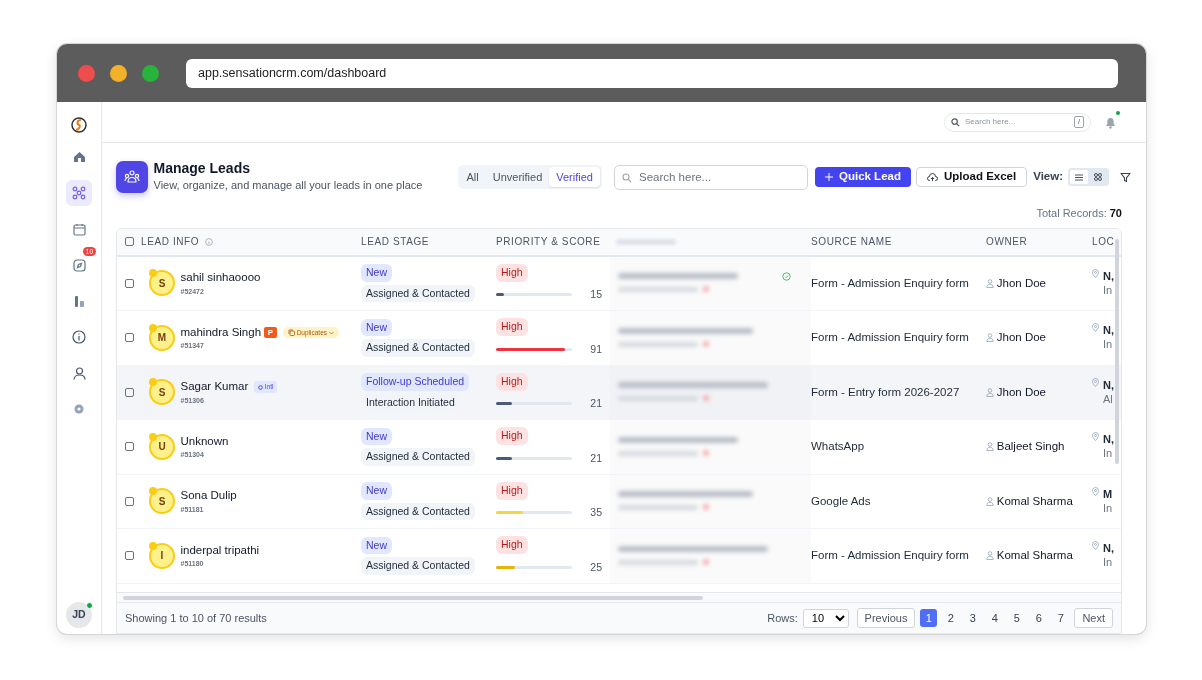 The width and height of the screenshot is (1202, 680). I want to click on page-subtitle: View, organize, and manage all your leads in one place, so click(288, 186).